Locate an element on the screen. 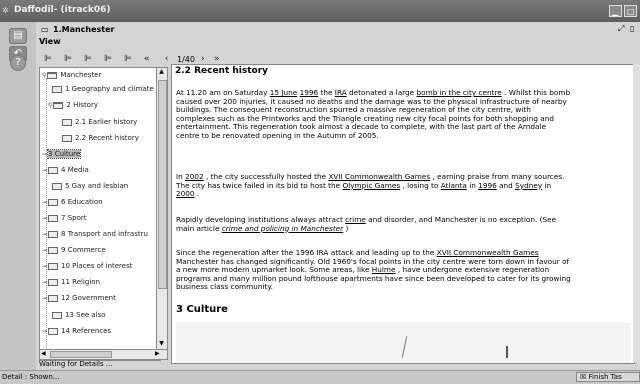 This screenshot has height=384, width=640. minimize-icon: ▁ is located at coordinates (615, 11).